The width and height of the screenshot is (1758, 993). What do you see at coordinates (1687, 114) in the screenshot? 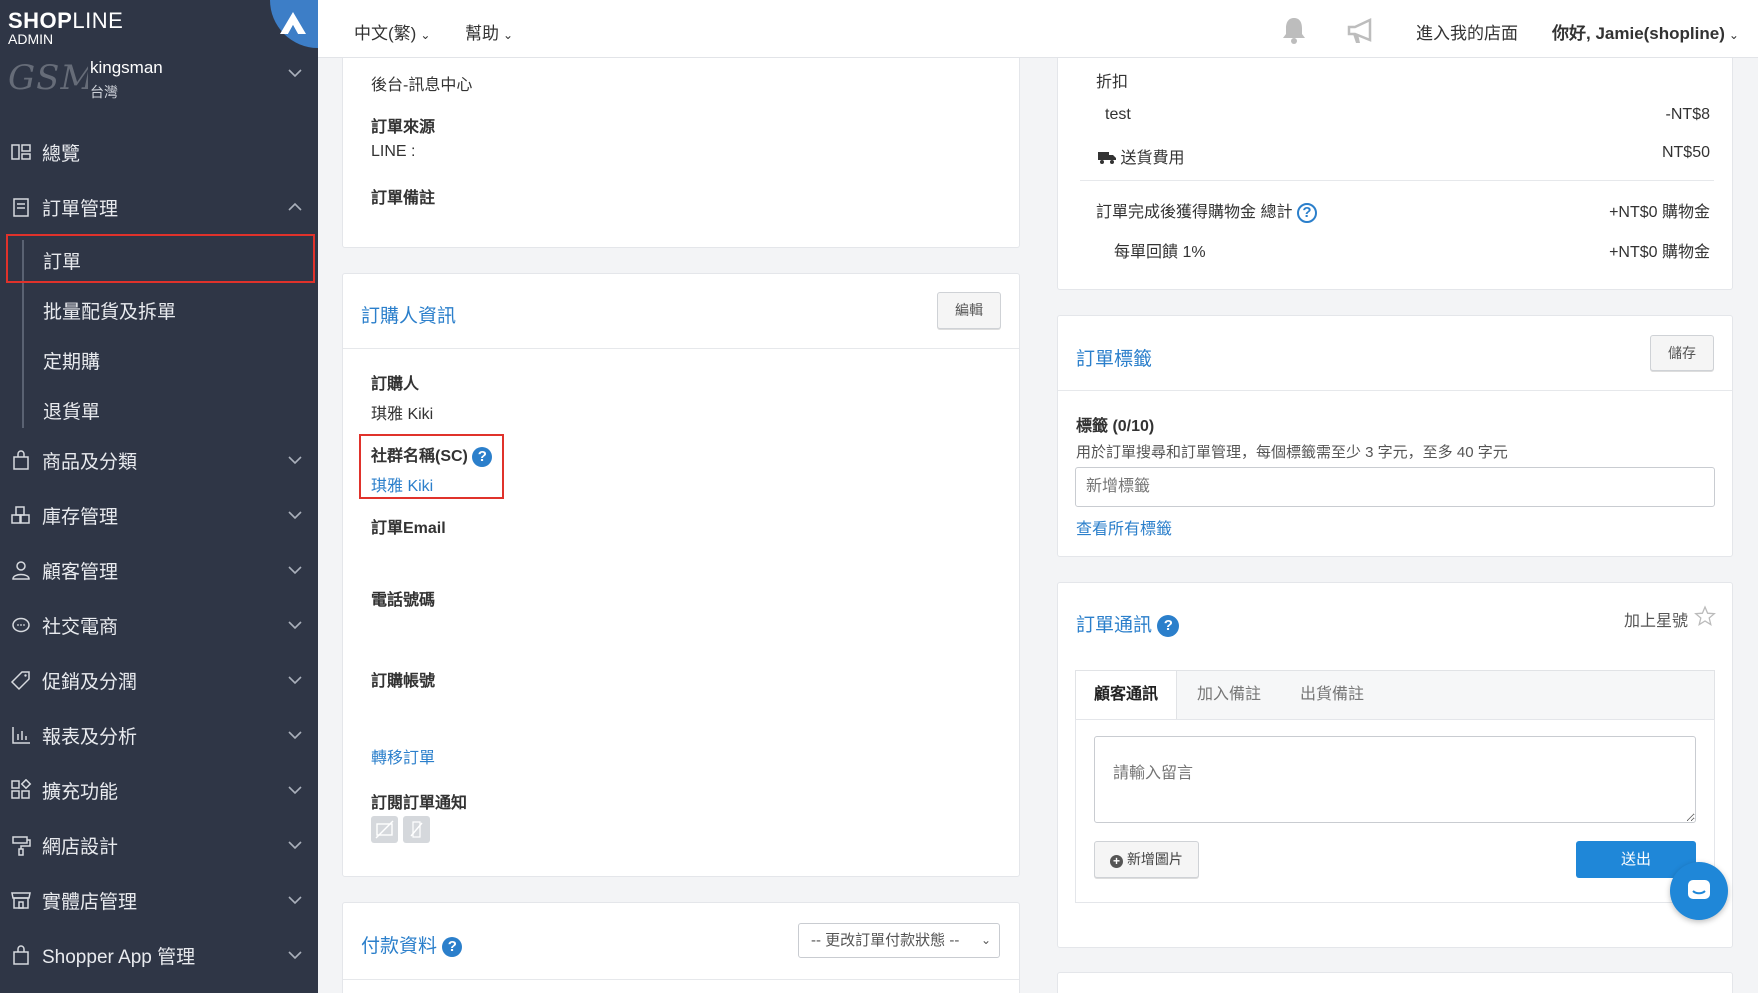
I see `discount-value: -NT$8` at bounding box center [1687, 114].